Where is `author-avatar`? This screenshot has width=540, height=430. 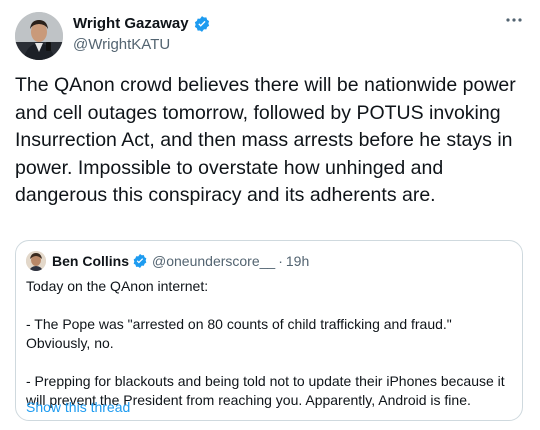 author-avatar is located at coordinates (39, 36).